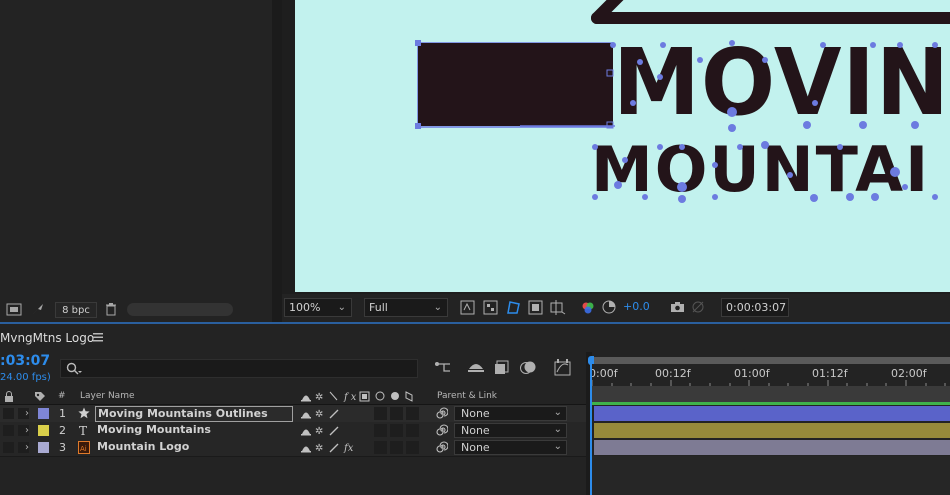  I want to click on pick-whip-icon, so click(442, 449).